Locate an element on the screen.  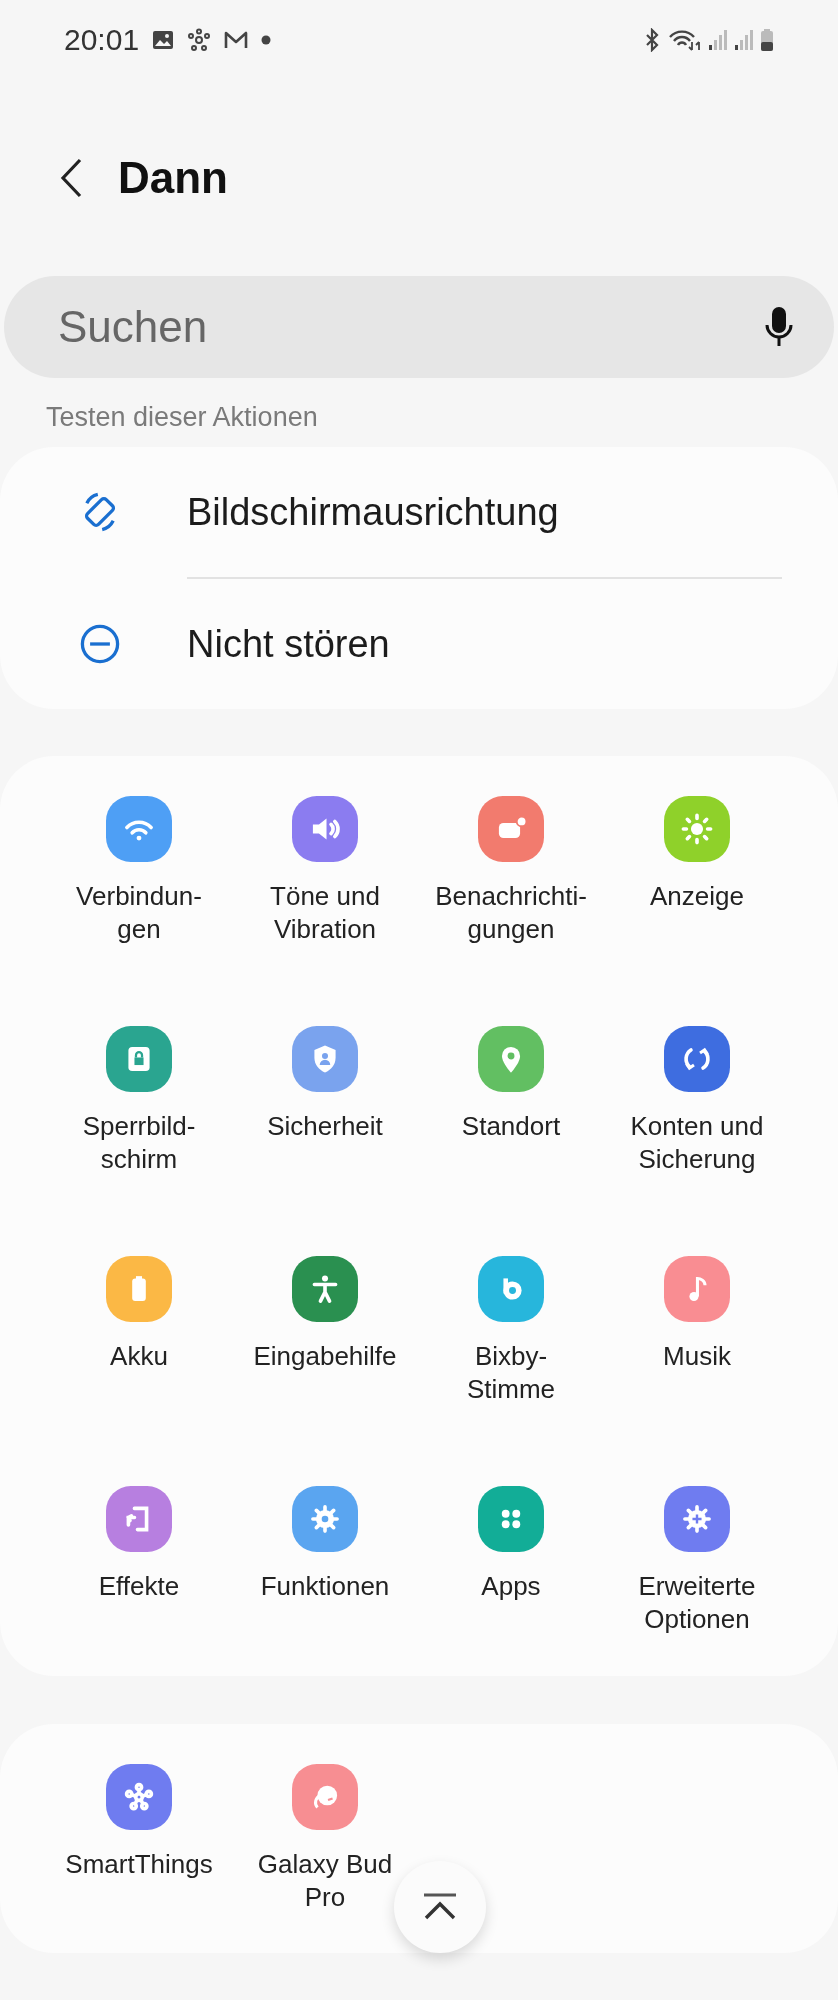
minus-circle-icon is located at coordinates (100, 644).